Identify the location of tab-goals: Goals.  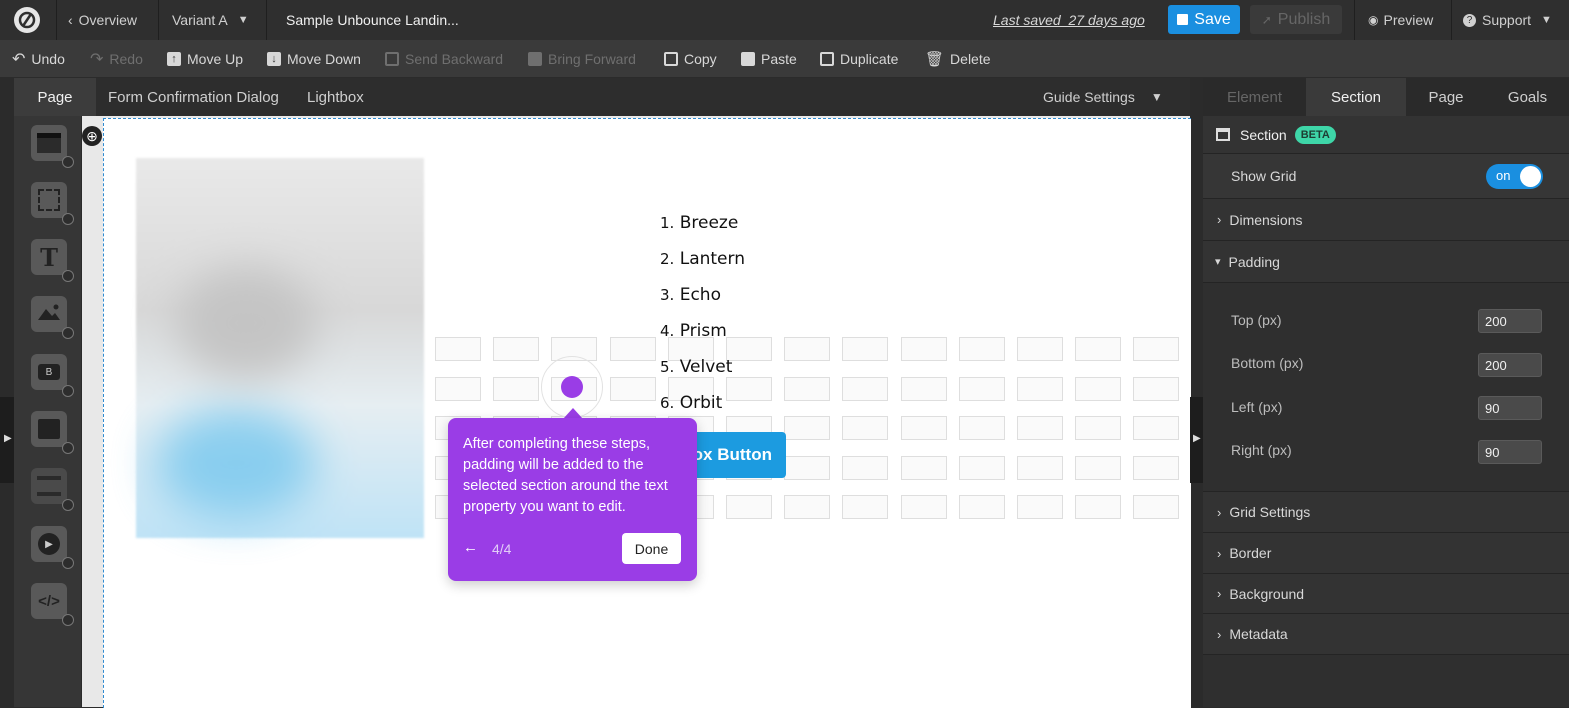
(1527, 97).